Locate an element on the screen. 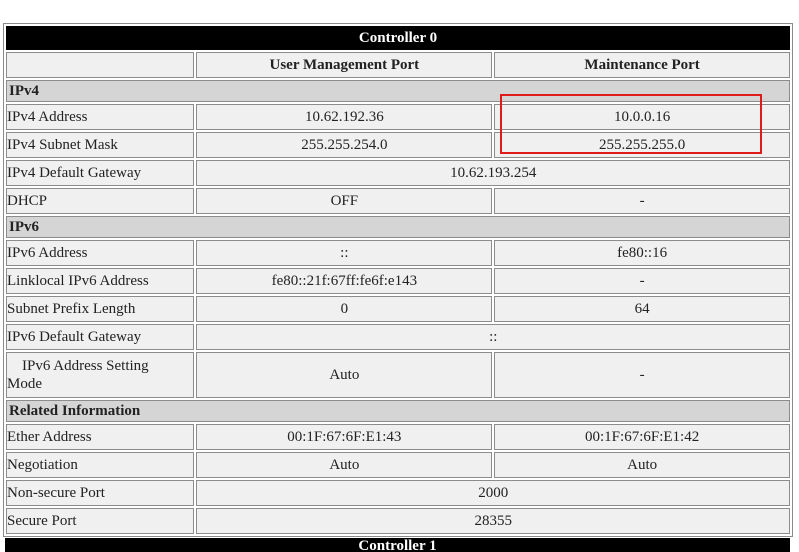 The width and height of the screenshot is (799, 552). row-label-ipv4-subnet-mask: IPv4 Subnet Mask is located at coordinates (100, 145).